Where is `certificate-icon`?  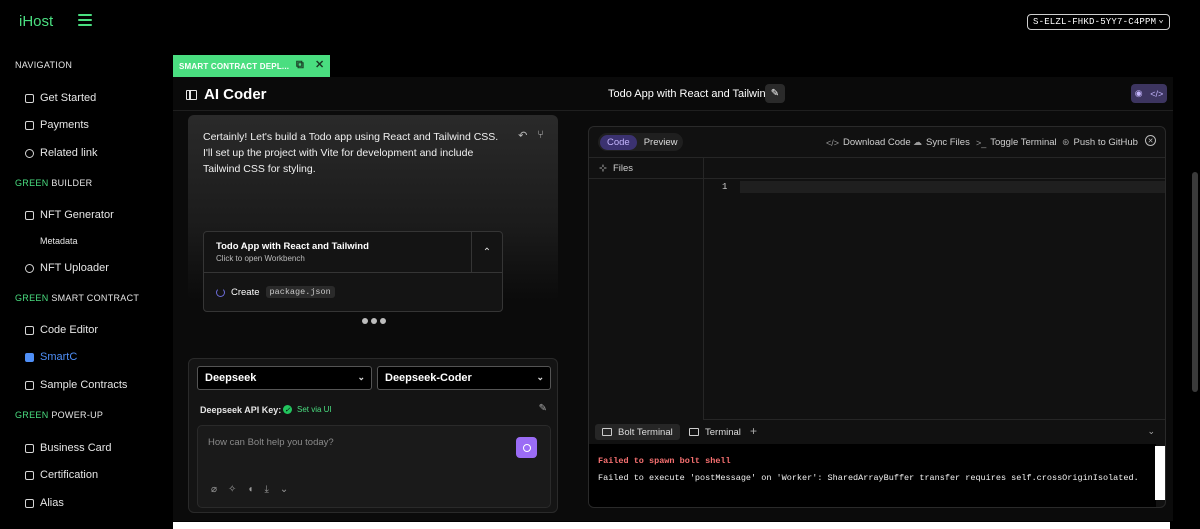
certificate-icon is located at coordinates (29, 475).